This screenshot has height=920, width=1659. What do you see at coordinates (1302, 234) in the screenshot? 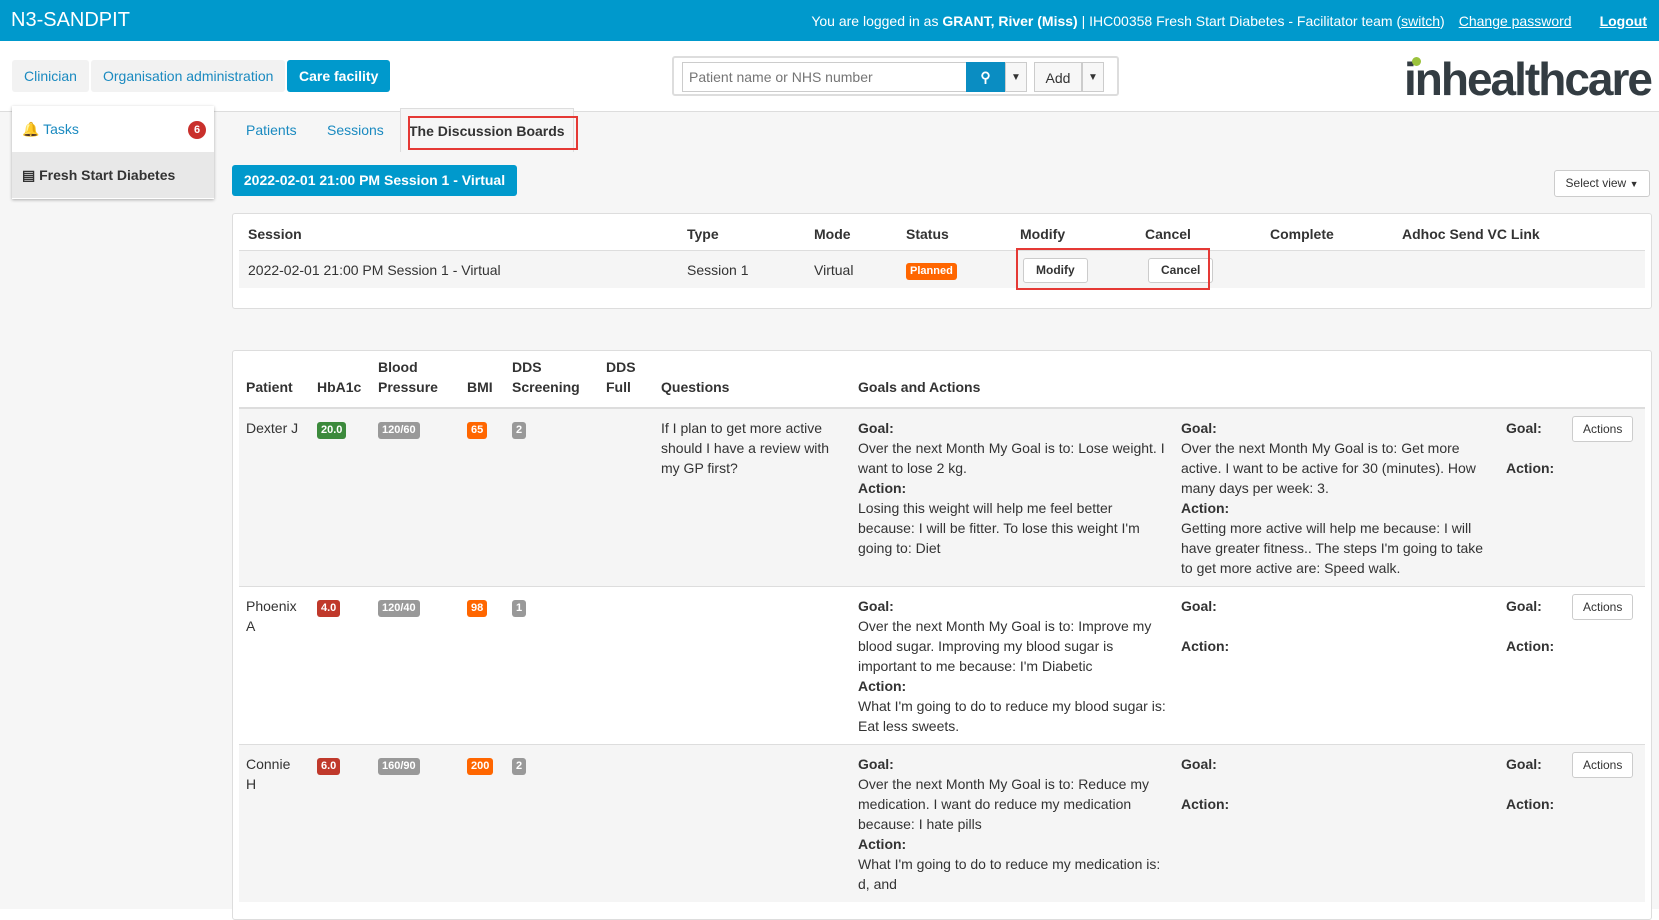
I see `col-complete: Complete` at bounding box center [1302, 234].